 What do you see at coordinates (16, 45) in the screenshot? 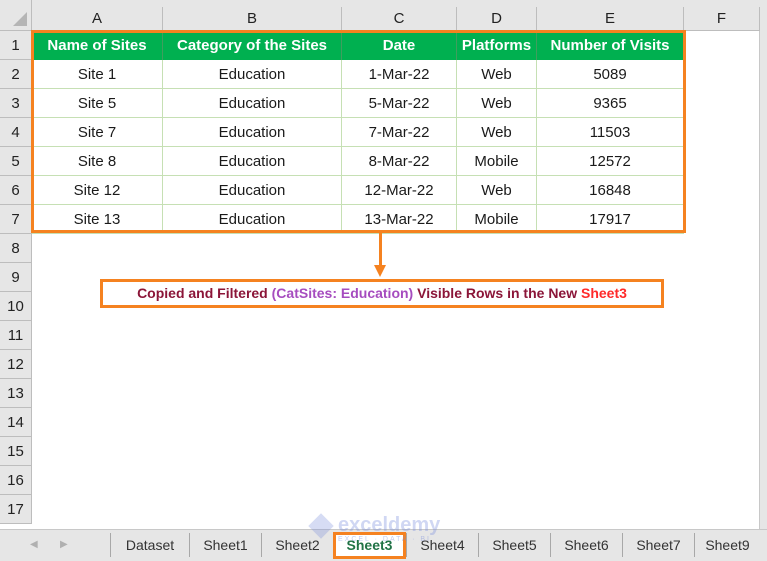
I see `row-header-1: 1` at bounding box center [16, 45].